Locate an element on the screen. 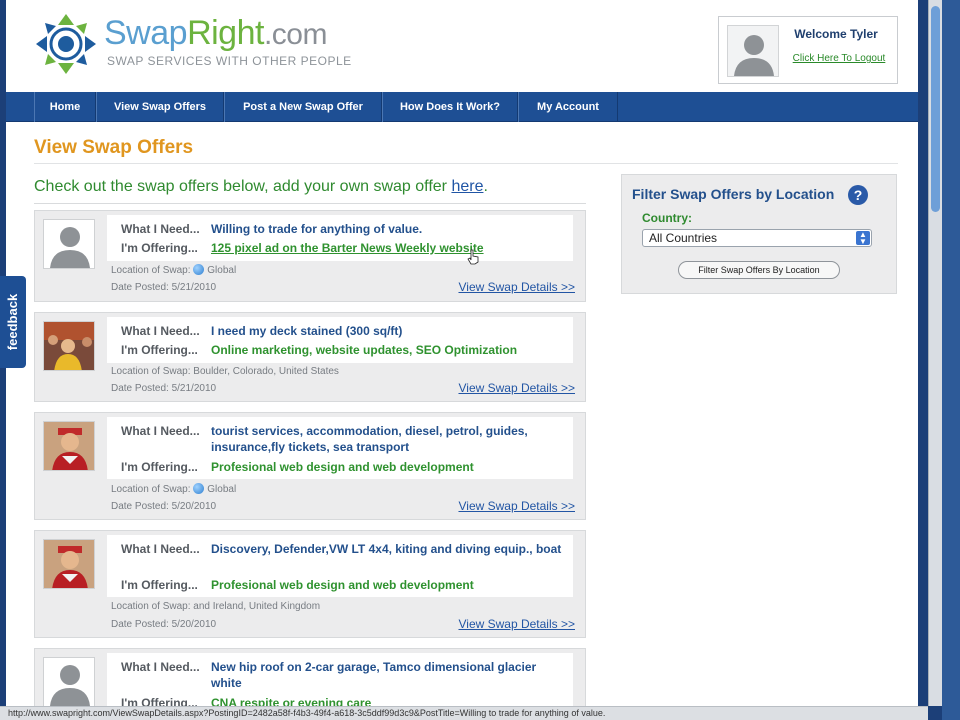  scrollbar-thumb is located at coordinates (935, 109).